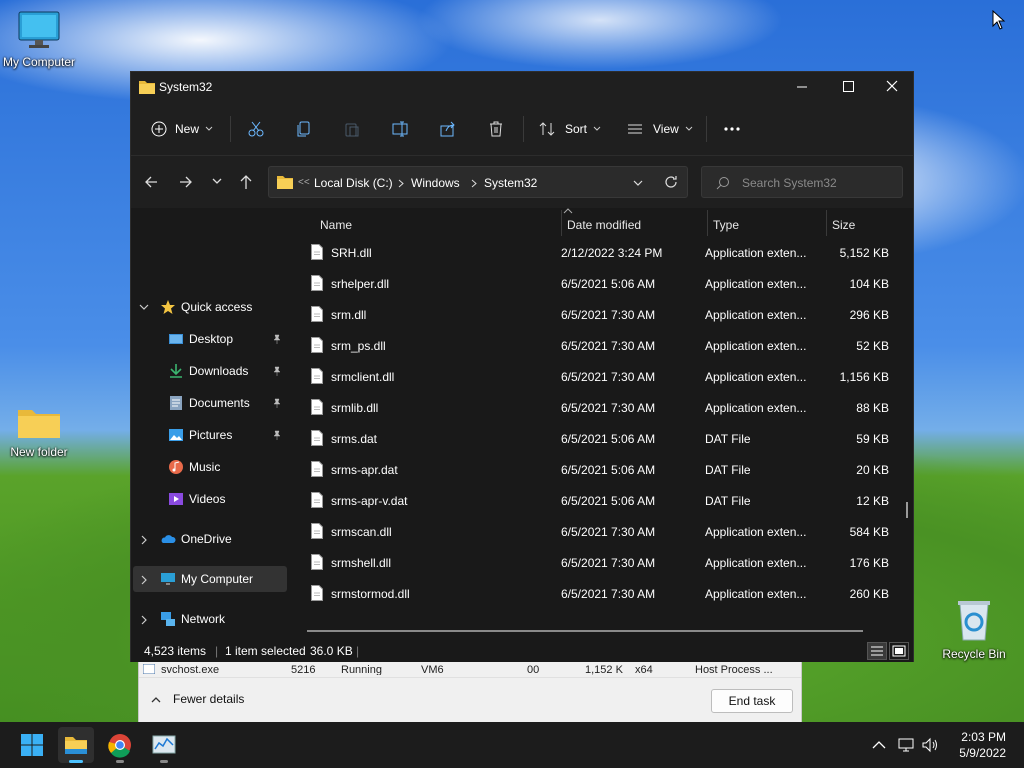 This screenshot has height=768, width=1024. I want to click on maximize-button, so click(848, 87).